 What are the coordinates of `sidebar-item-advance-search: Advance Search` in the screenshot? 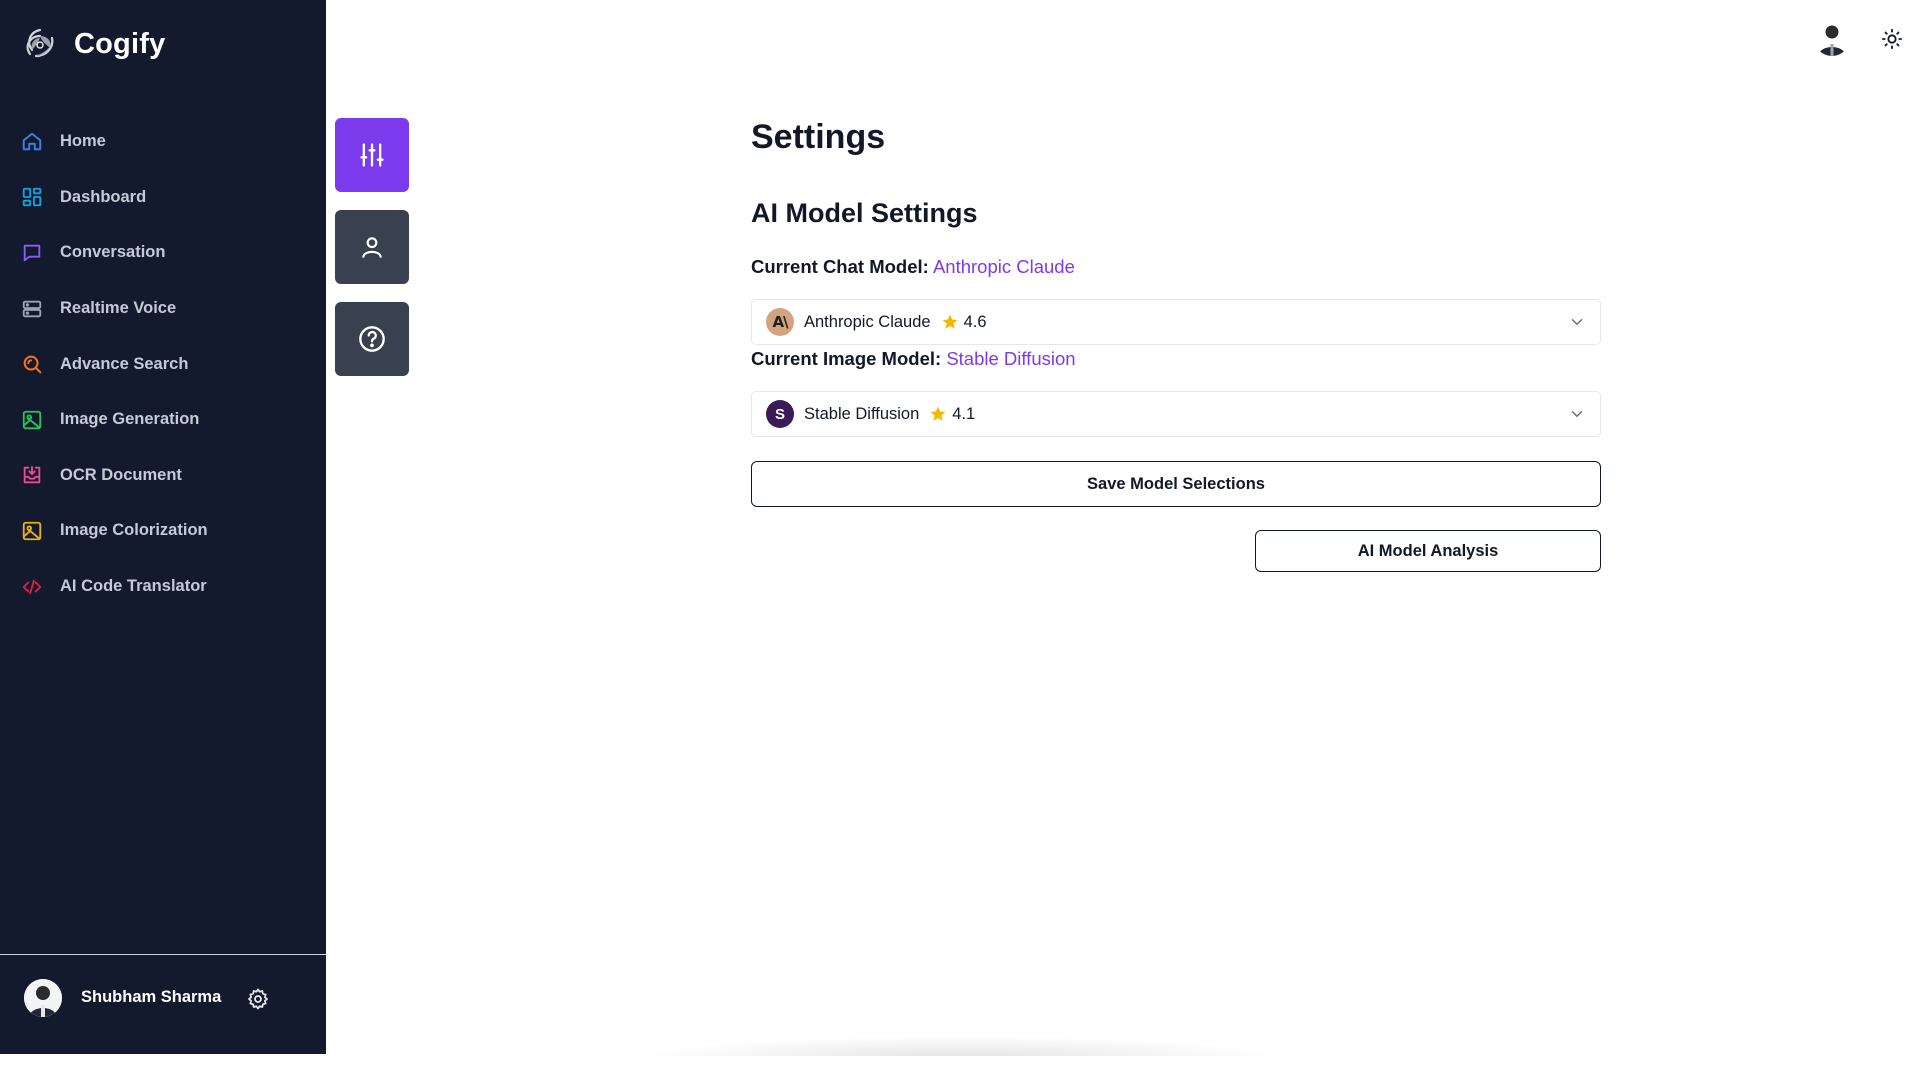 It's located at (163, 364).